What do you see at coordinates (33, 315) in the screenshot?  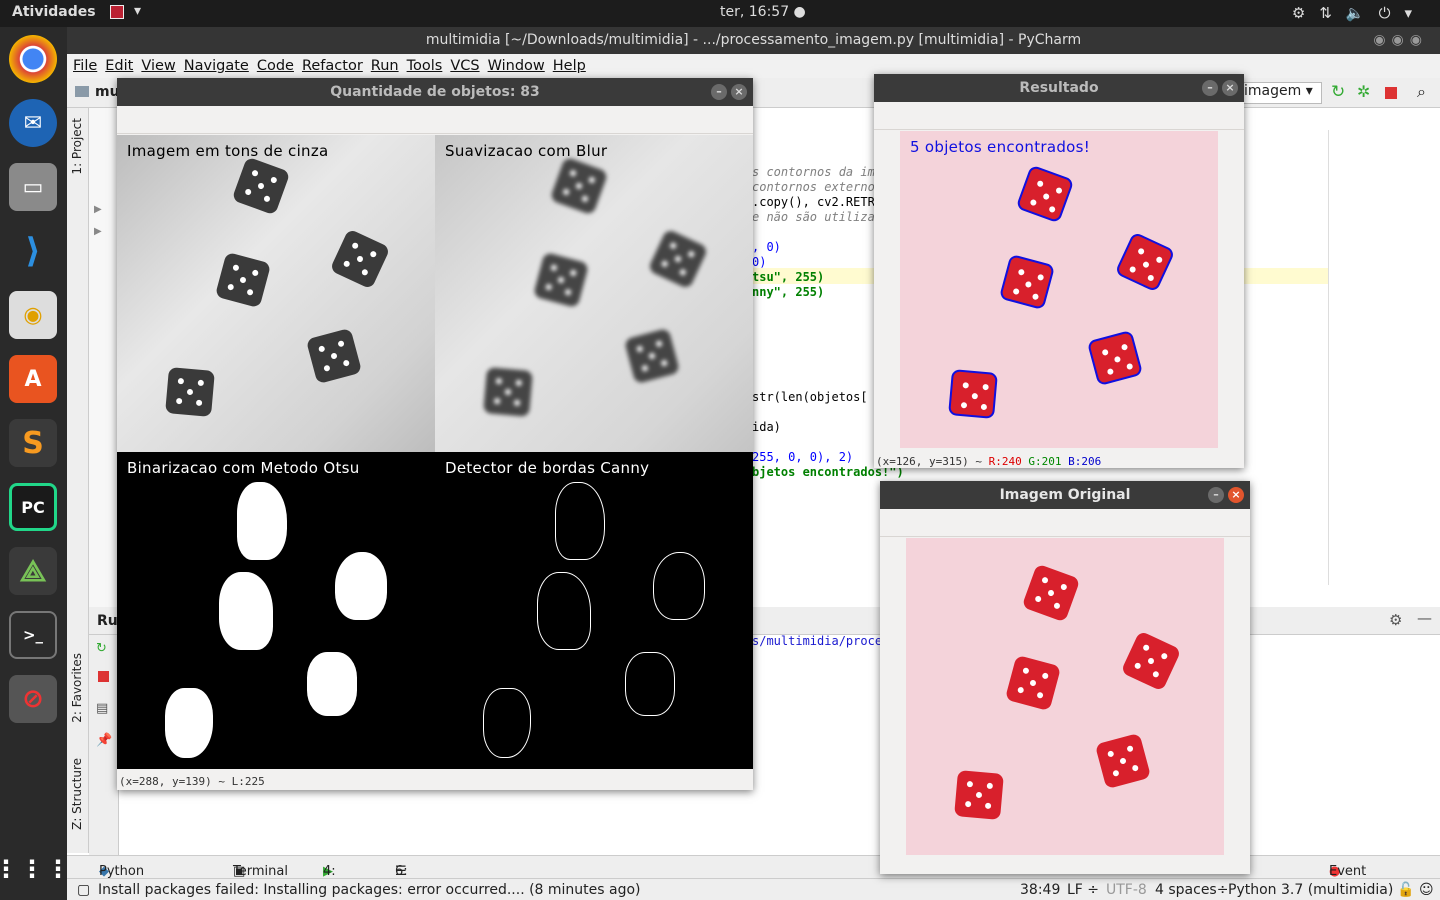 I see `rhythmbox-icon: ◉` at bounding box center [33, 315].